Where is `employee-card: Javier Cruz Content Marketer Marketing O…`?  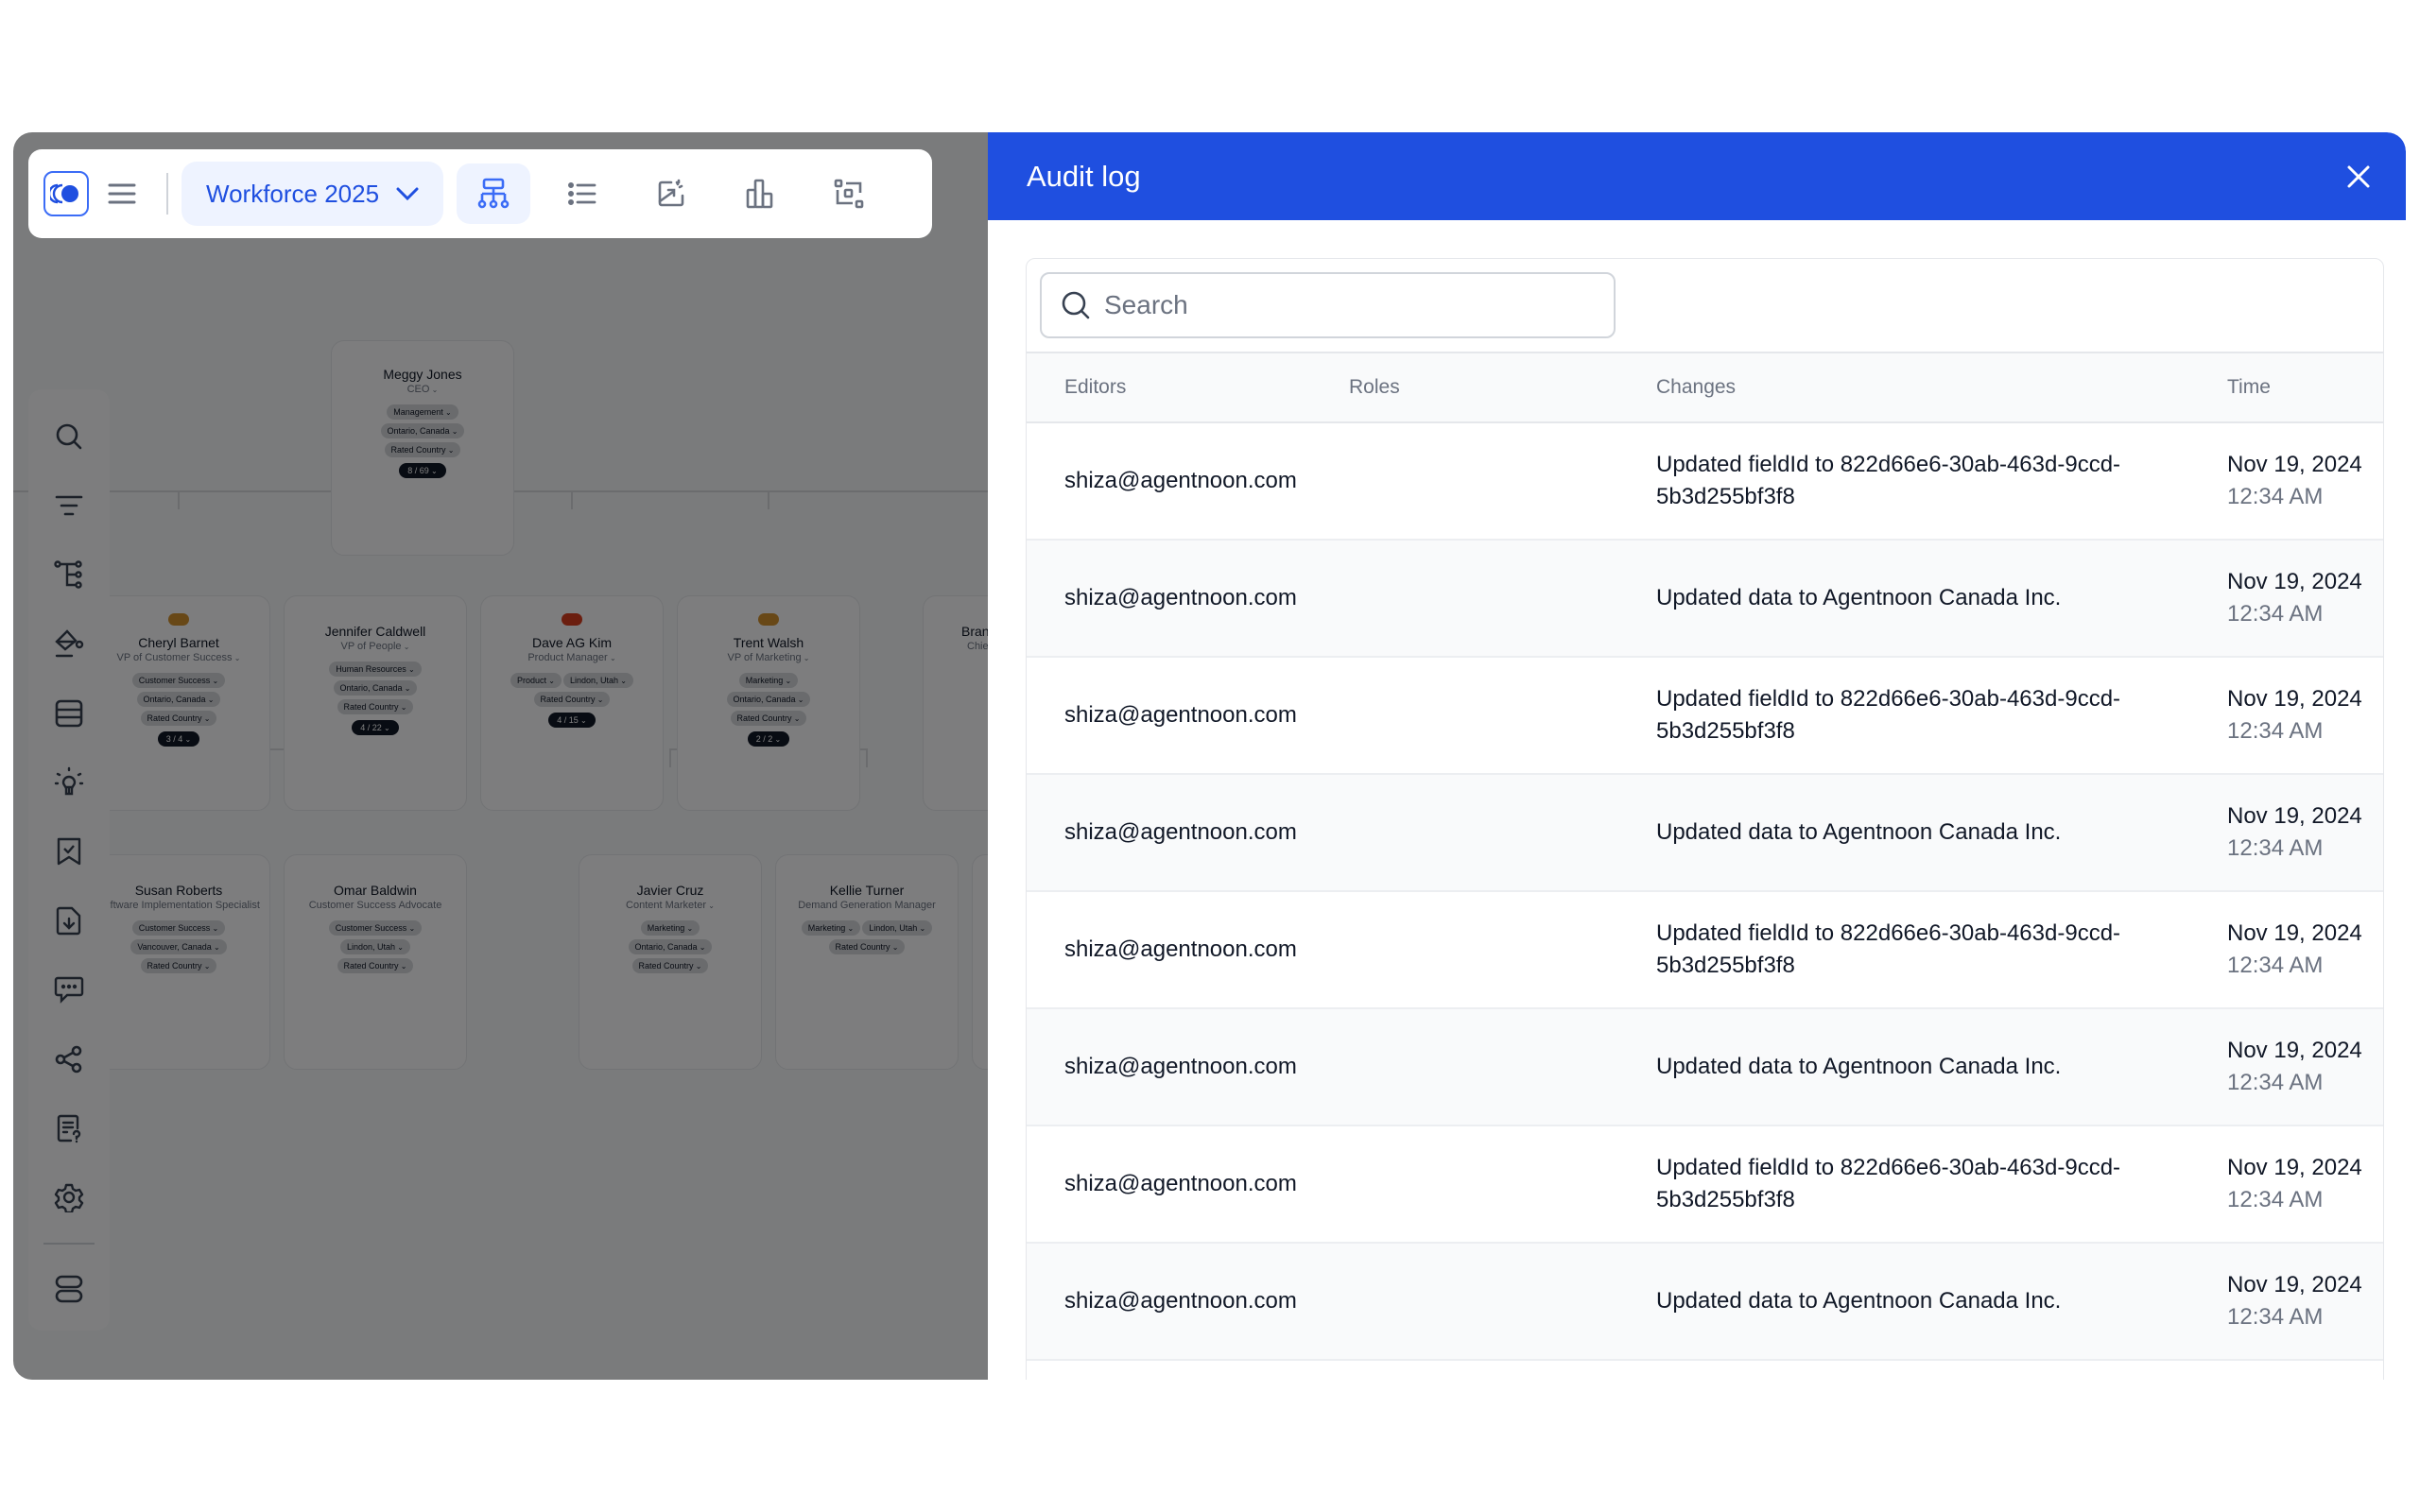
employee-card: Javier Cruz Content Marketer Marketing O… is located at coordinates (671, 962).